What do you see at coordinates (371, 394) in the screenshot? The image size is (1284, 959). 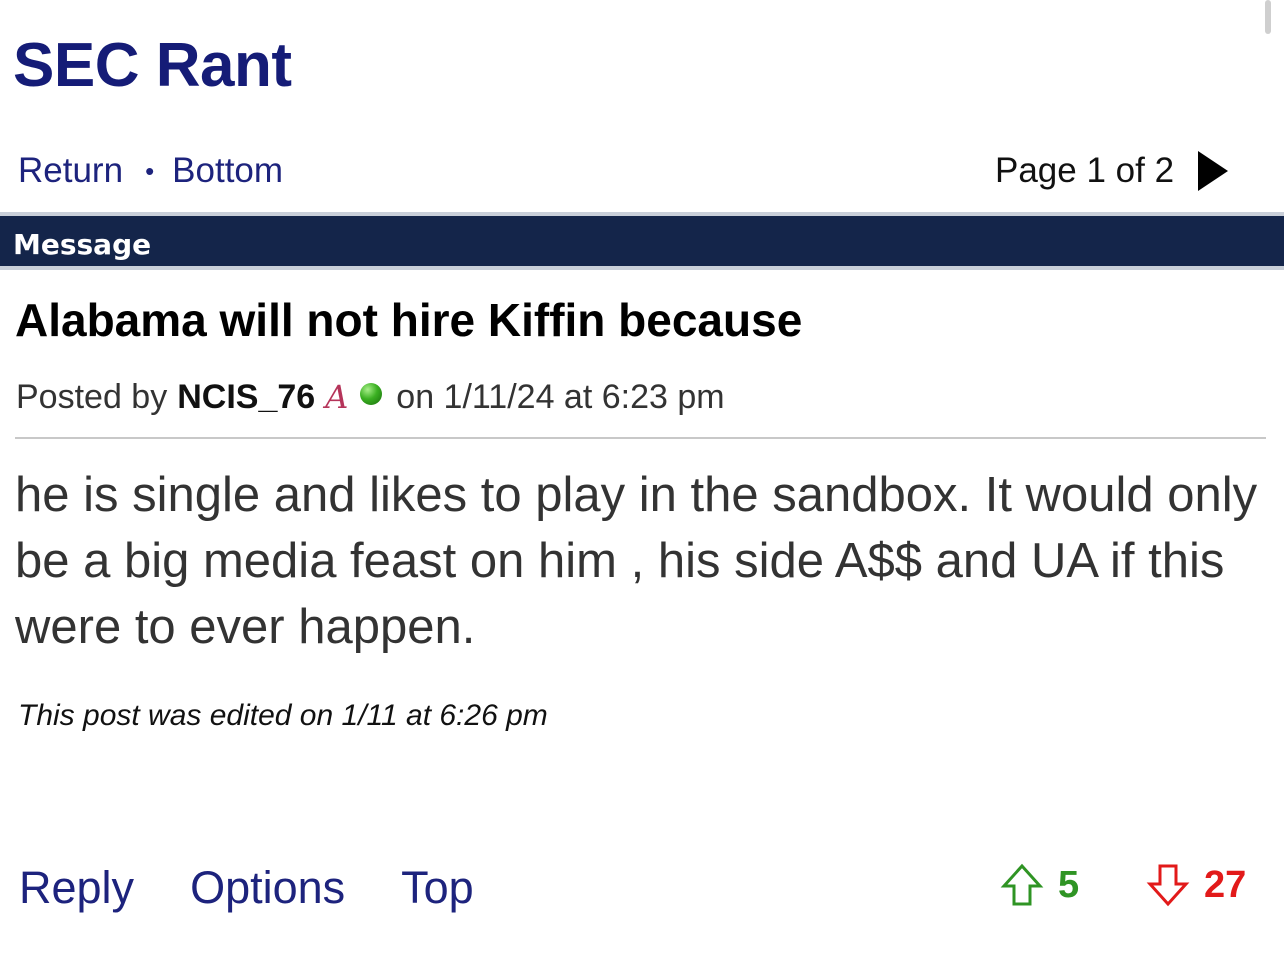 I see `online-status-icon` at bounding box center [371, 394].